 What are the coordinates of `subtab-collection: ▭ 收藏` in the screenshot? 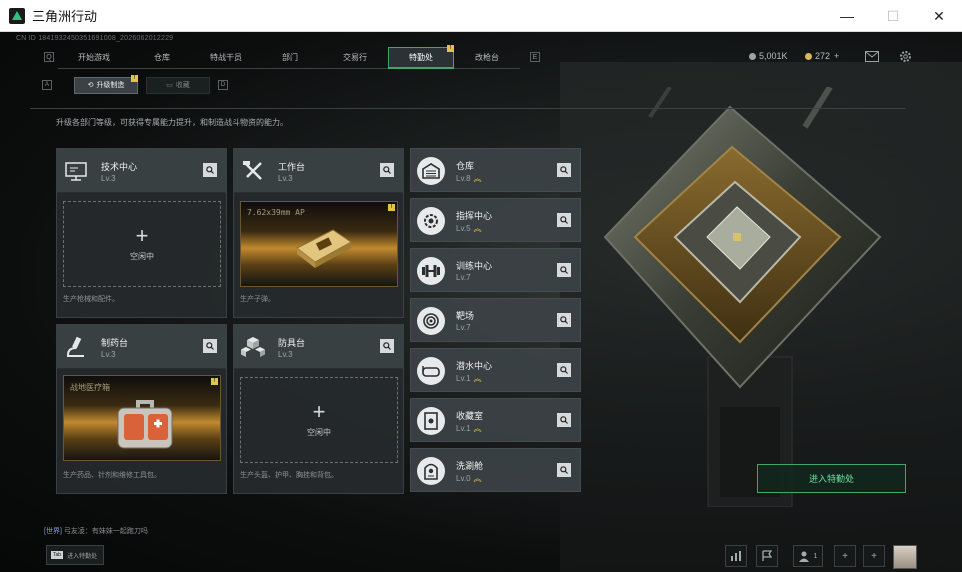 It's located at (178, 85).